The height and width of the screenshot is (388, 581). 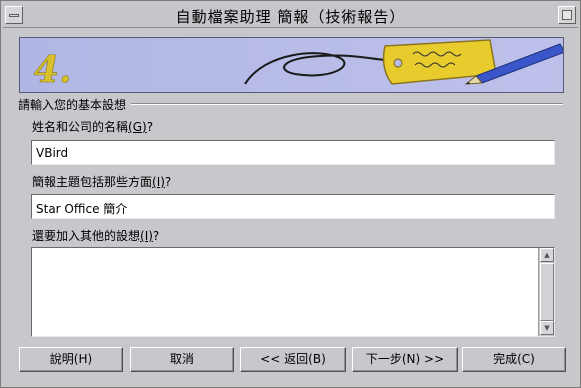 I want to click on topic-label-suffix: ?, so click(x=168, y=182).